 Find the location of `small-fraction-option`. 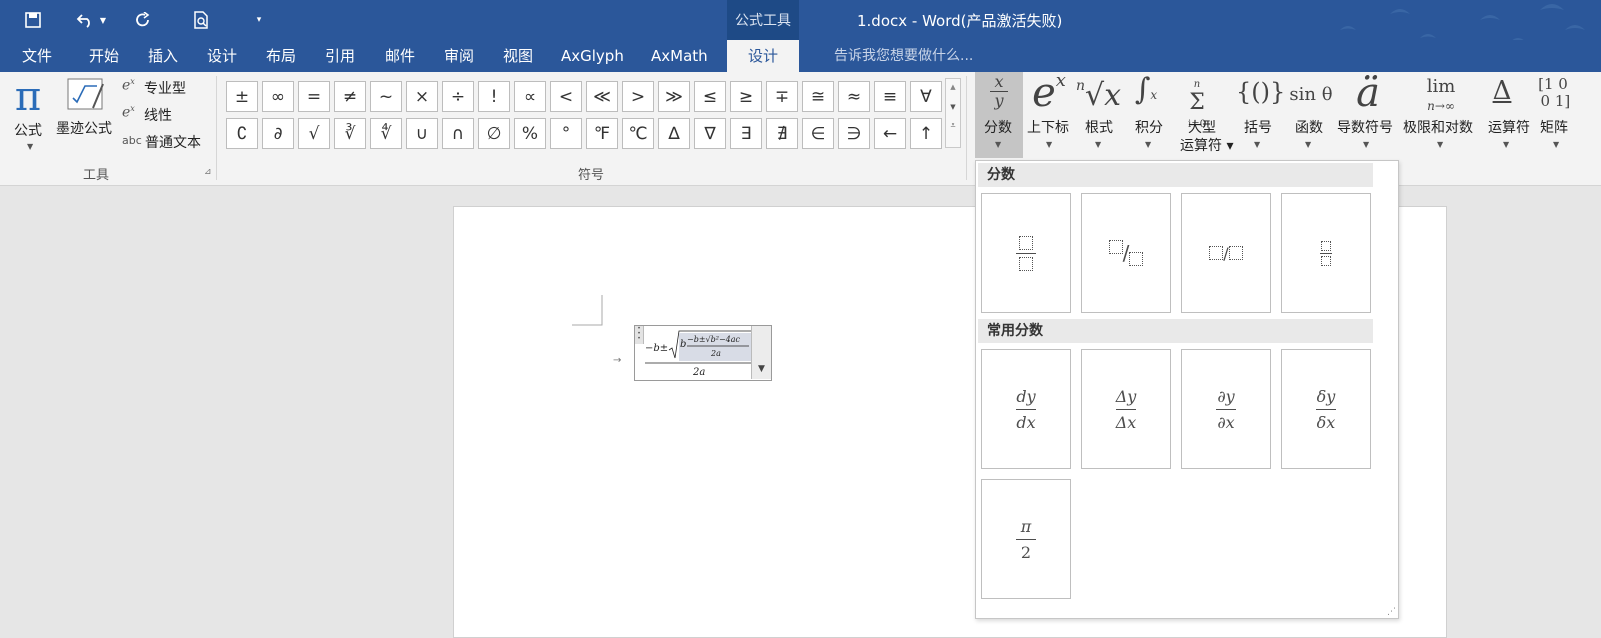

small-fraction-option is located at coordinates (1326, 253).